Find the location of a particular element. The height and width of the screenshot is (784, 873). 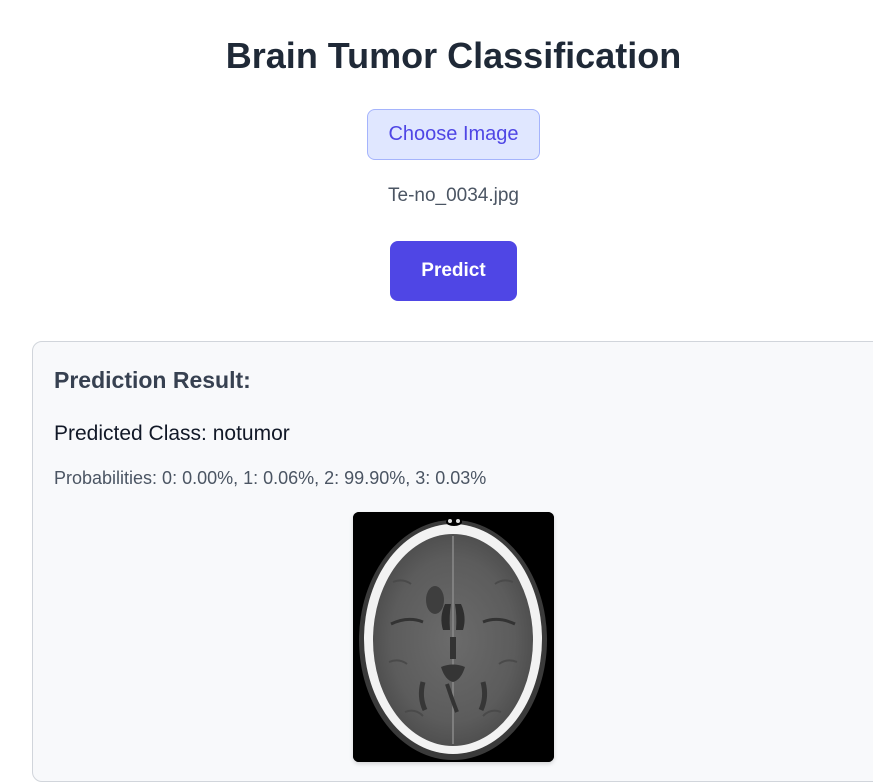

brain-scan-graphic is located at coordinates (453, 637).